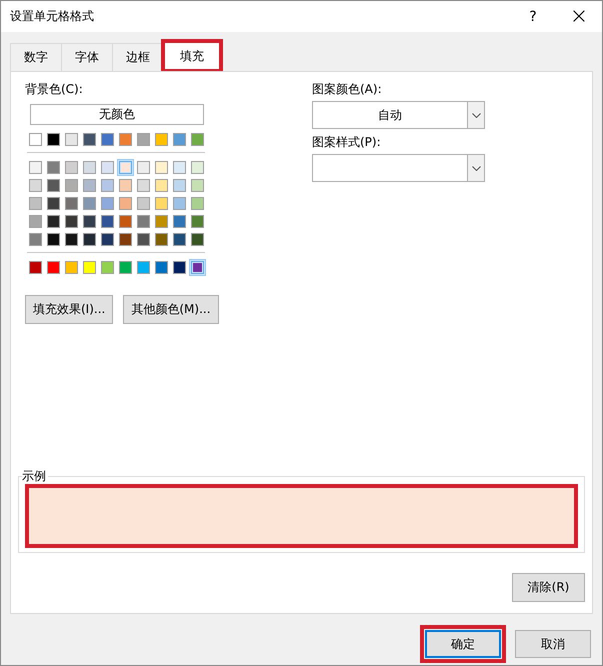  I want to click on background-color-label: 背景色(C):, so click(54, 89).